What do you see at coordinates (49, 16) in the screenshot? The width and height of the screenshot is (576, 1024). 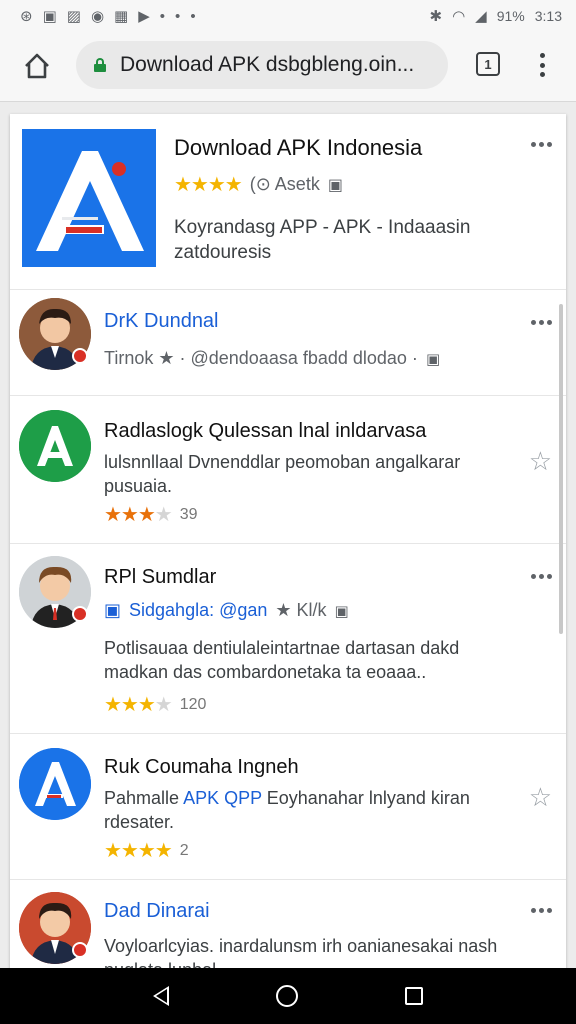 I see `photo-icon: ▣` at bounding box center [49, 16].